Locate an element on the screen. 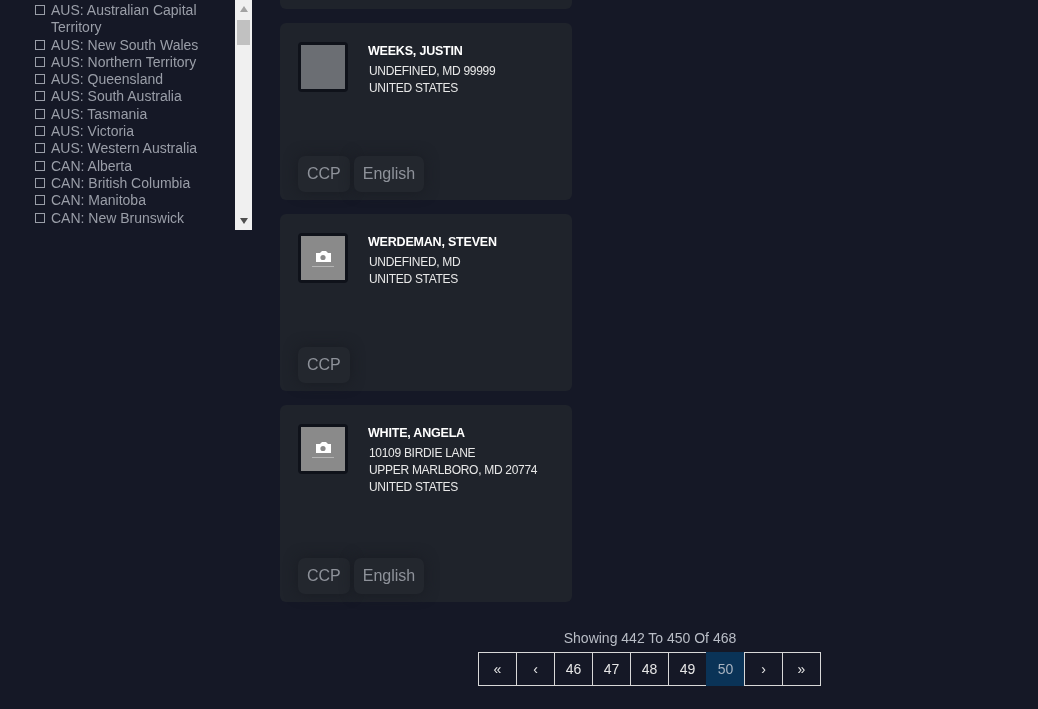 The height and width of the screenshot is (709, 1038). previous-page-button: ‹ is located at coordinates (535, 669).